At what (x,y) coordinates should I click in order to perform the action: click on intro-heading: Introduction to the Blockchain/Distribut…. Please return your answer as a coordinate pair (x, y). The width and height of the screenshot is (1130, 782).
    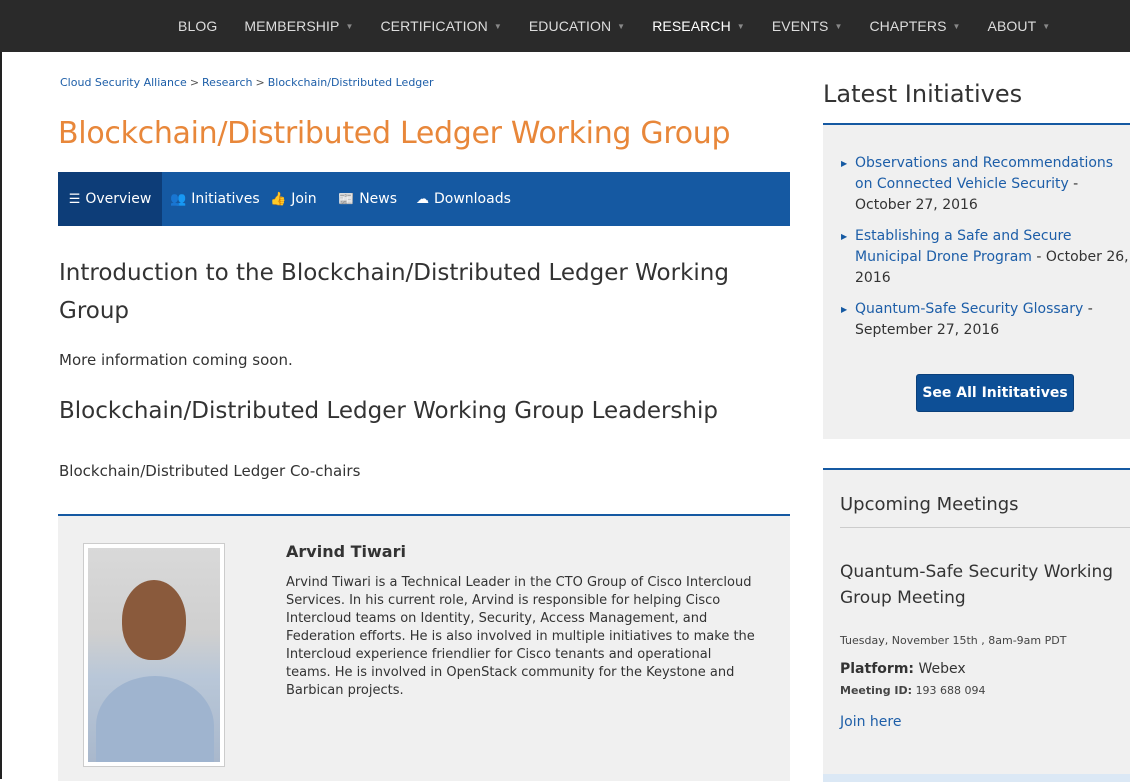
    Looking at the image, I should click on (394, 292).